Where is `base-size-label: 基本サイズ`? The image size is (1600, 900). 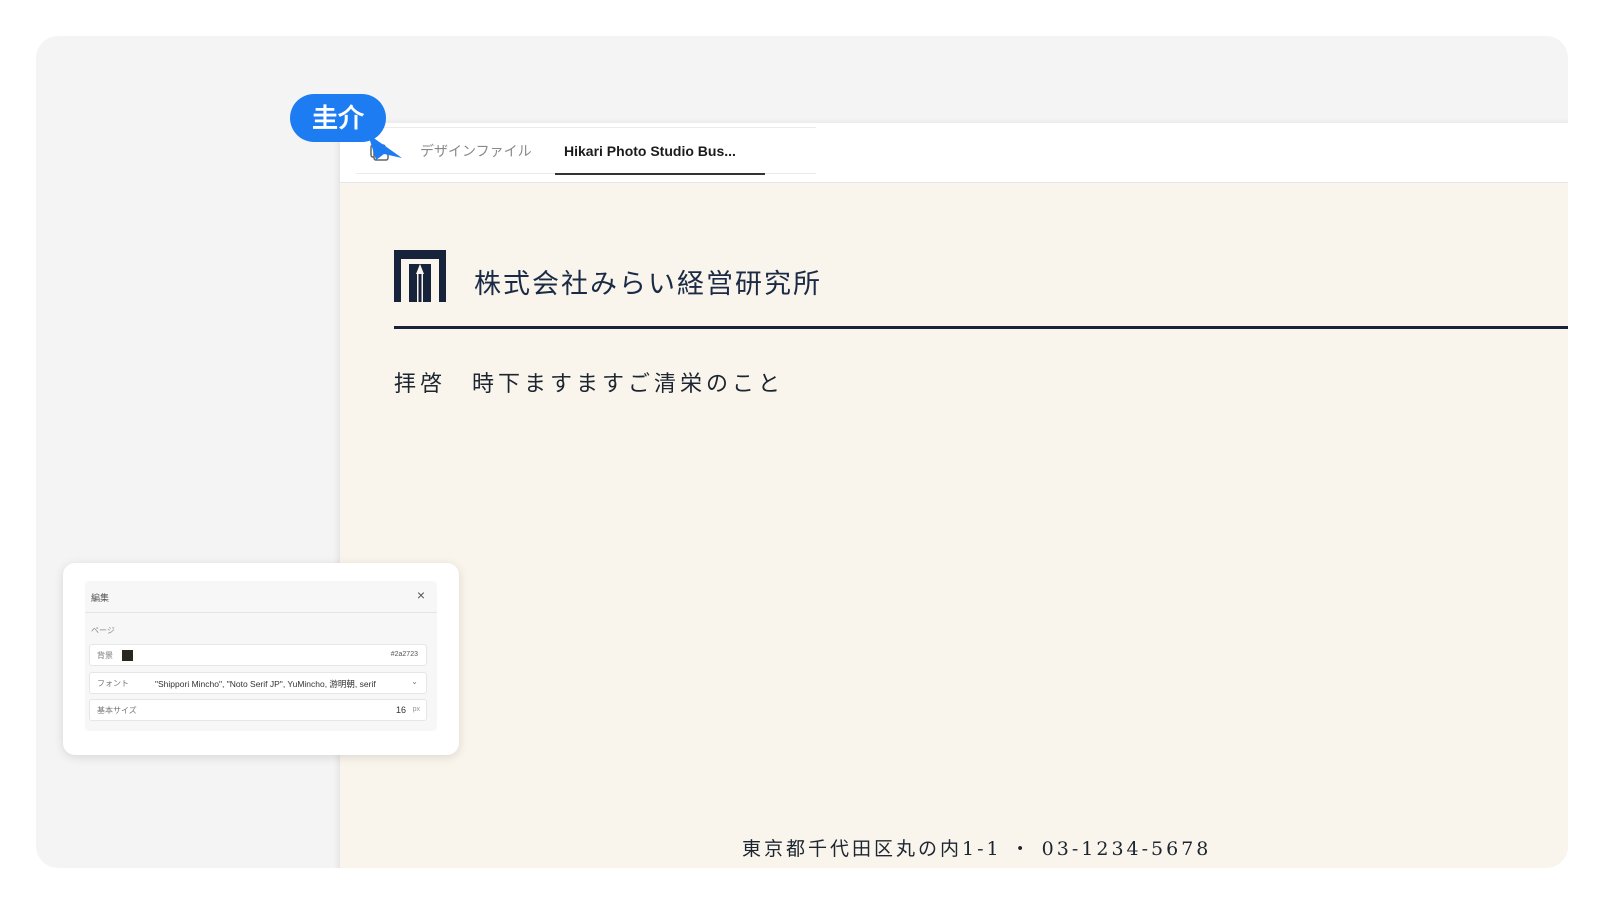
base-size-label: 基本サイズ is located at coordinates (117, 710).